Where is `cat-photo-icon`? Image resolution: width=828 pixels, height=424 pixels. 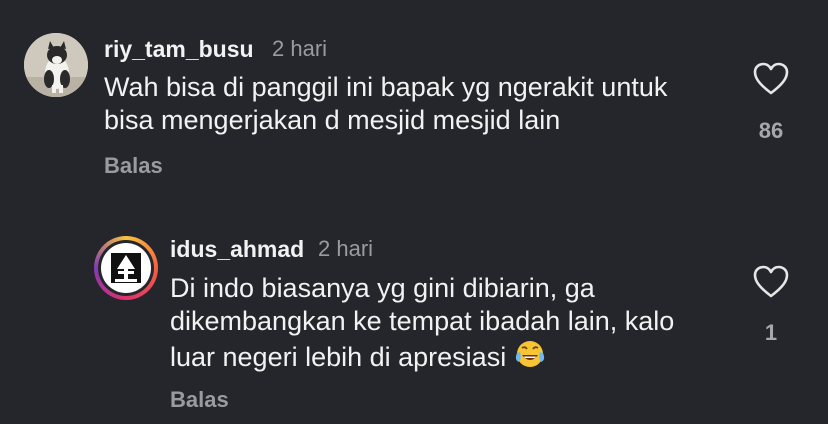
cat-photo-icon is located at coordinates (56, 65).